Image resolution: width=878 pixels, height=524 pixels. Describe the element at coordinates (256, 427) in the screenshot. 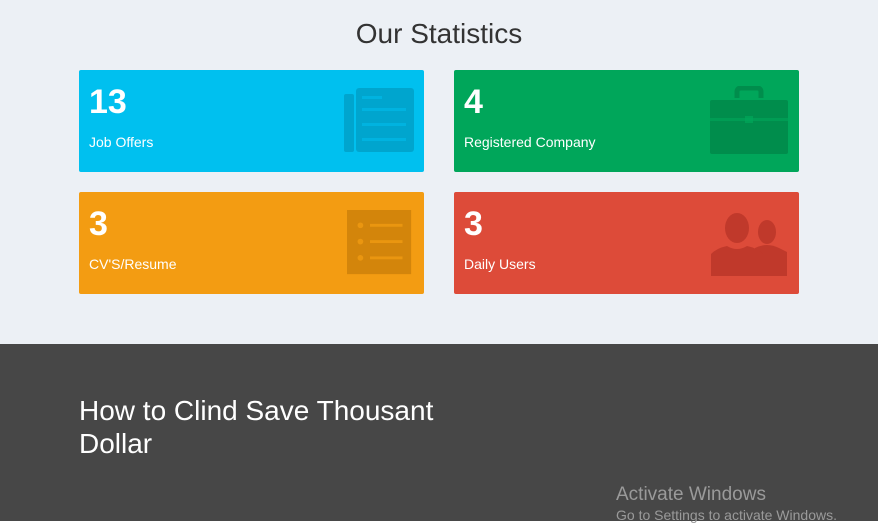

I see `footer-heading: How to Clind Save Thousant Dollar` at that location.